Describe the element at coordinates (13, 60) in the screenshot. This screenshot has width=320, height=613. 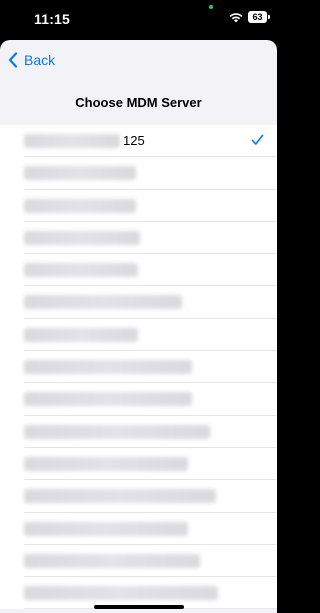
I see `chevron-left-icon` at that location.